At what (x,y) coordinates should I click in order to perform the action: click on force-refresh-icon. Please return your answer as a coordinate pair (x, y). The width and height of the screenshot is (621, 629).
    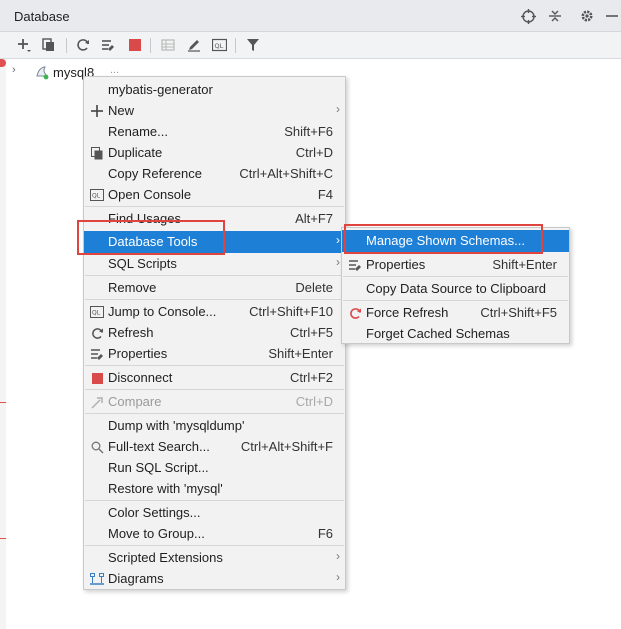
    Looking at the image, I should click on (355, 313).